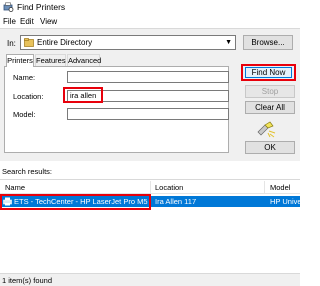  What do you see at coordinates (20, 60) in the screenshot?
I see `tab-printers: Printers` at bounding box center [20, 60].